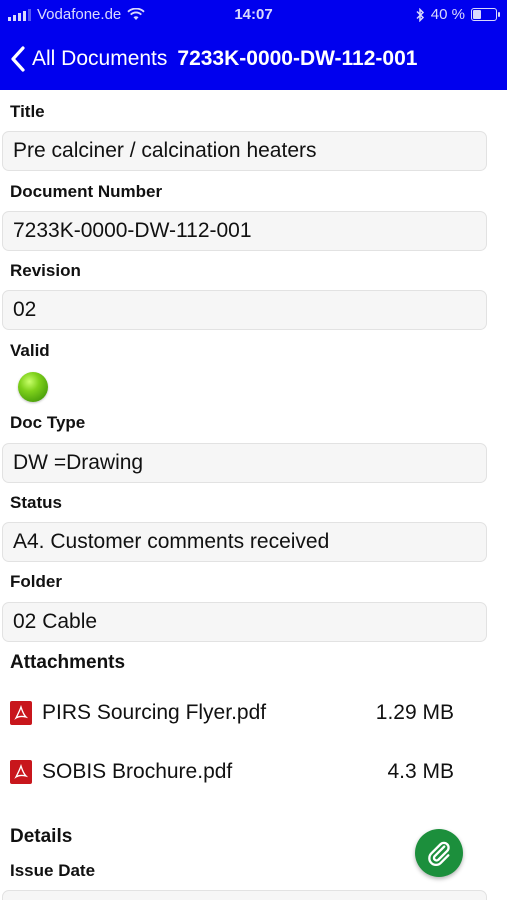 The image size is (507, 900). I want to click on attachment-item: PIRS Sourcing Flyer.pdf 1.29 MB, so click(253, 713).